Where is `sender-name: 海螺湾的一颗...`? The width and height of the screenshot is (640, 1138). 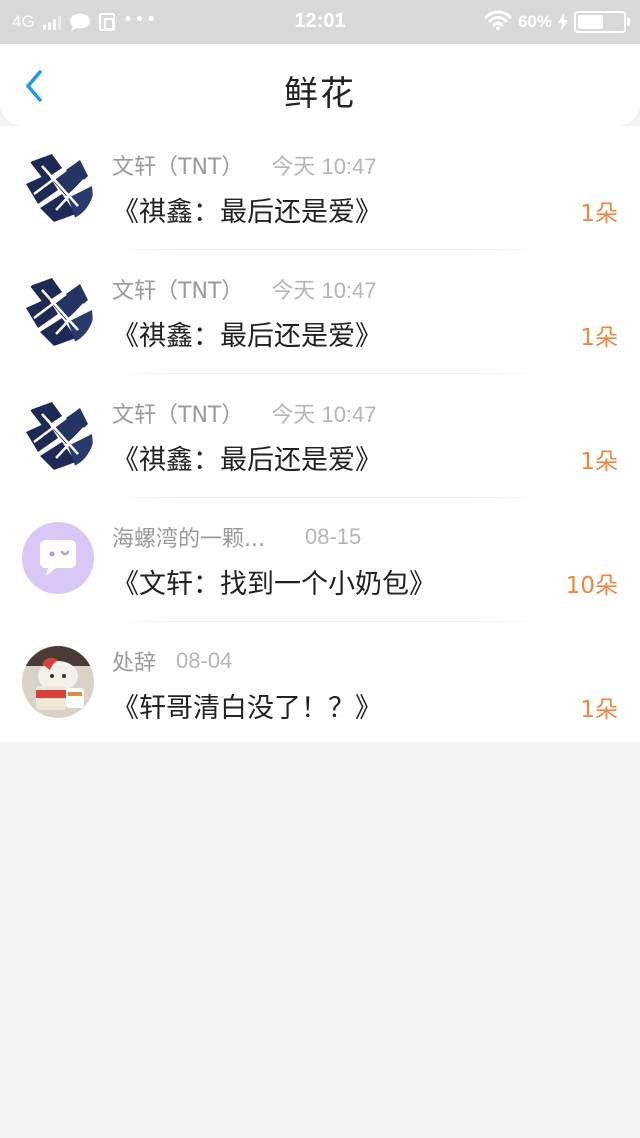
sender-name: 海螺湾的一颗... is located at coordinates (188, 537).